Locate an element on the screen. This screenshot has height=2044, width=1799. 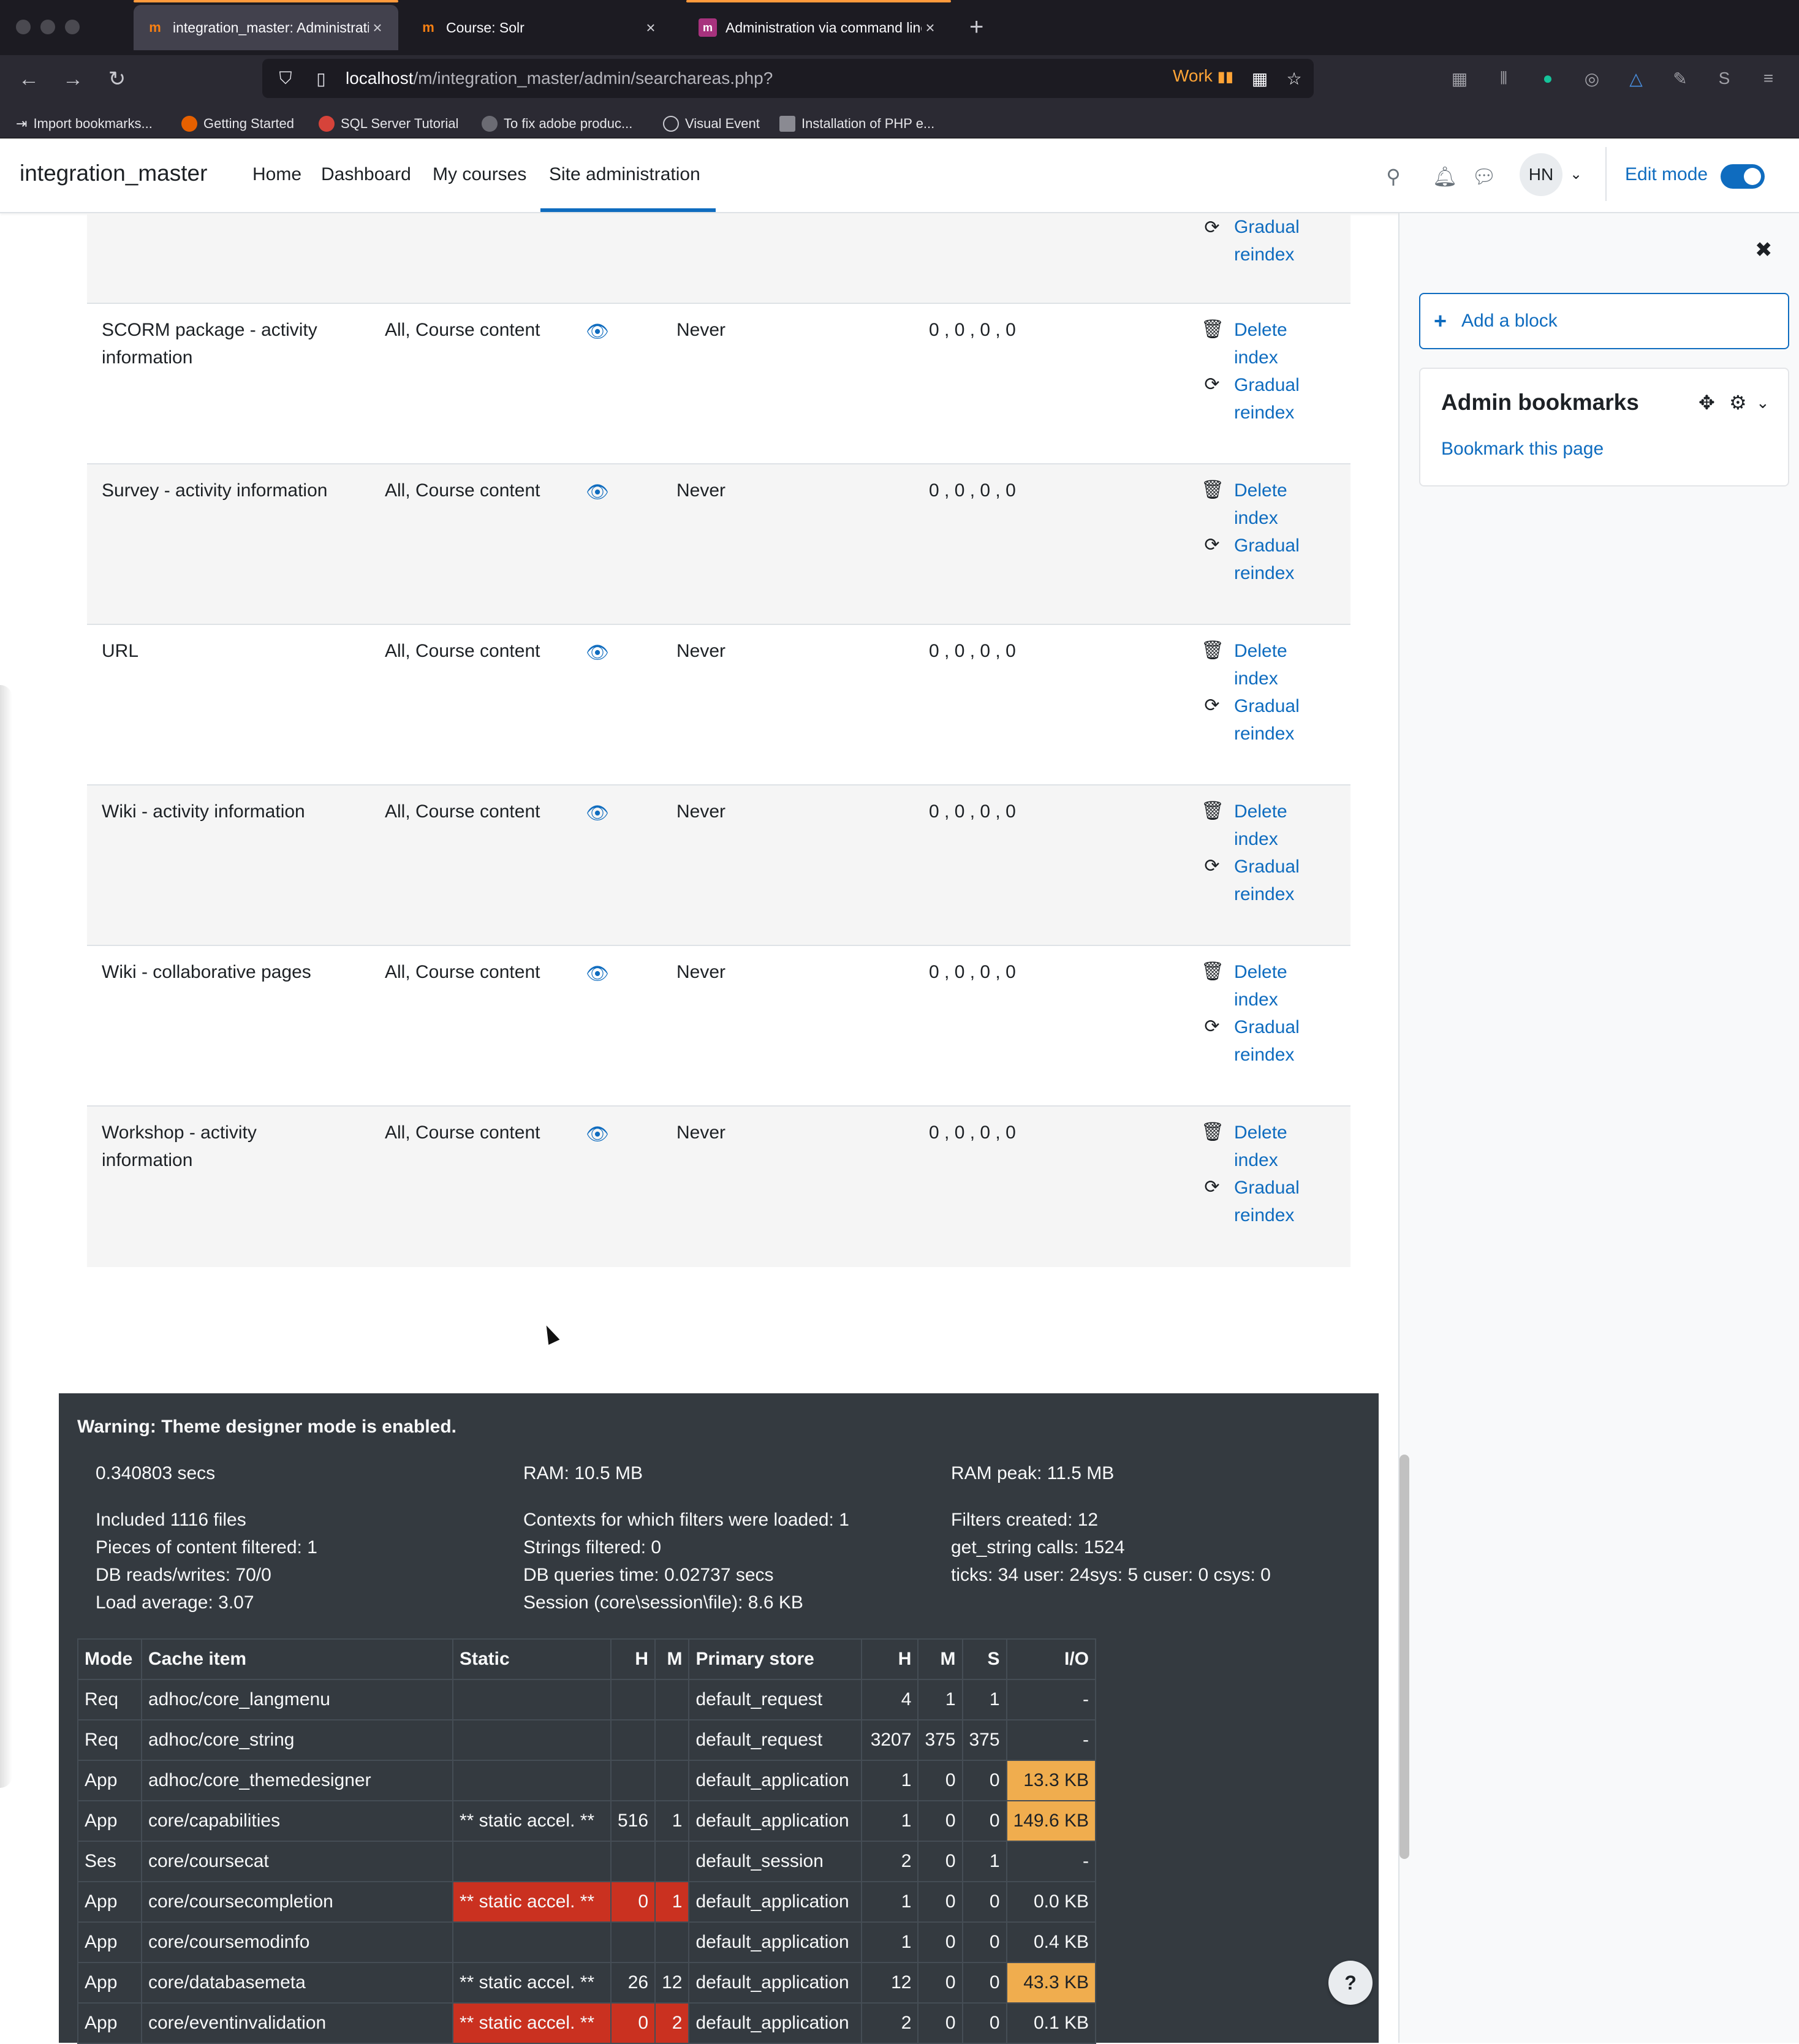
help-button: ? is located at coordinates (1350, 1983).